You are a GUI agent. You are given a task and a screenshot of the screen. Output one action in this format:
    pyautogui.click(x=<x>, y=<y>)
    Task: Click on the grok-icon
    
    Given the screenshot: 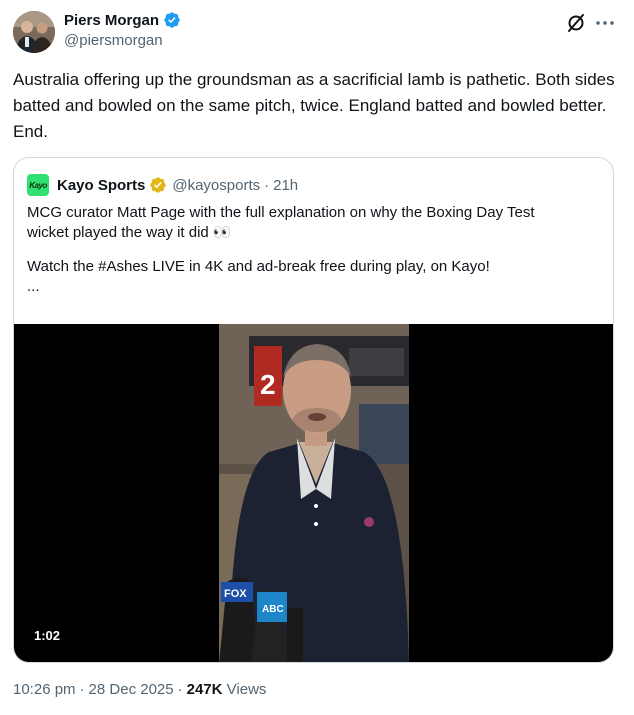 What is the action you would take?
    pyautogui.click(x=576, y=23)
    